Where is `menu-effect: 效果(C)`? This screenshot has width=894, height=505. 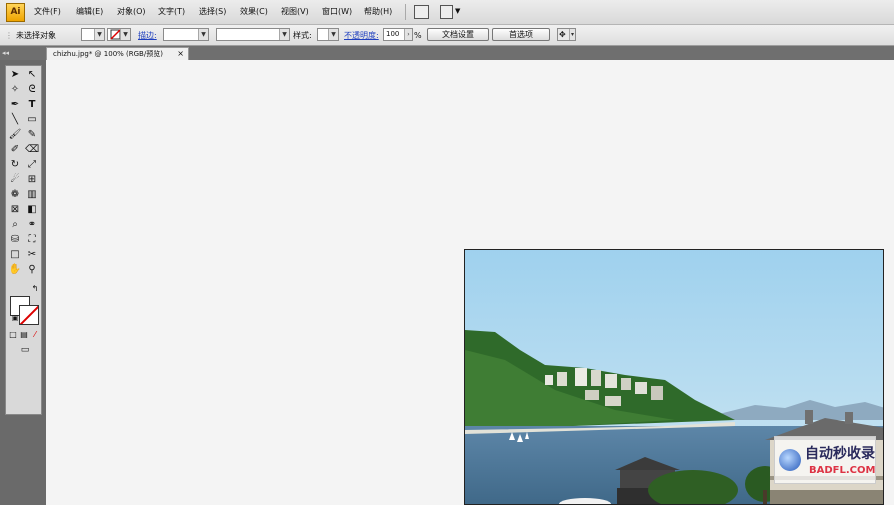
menu-effect: 效果(C) is located at coordinates (254, 11).